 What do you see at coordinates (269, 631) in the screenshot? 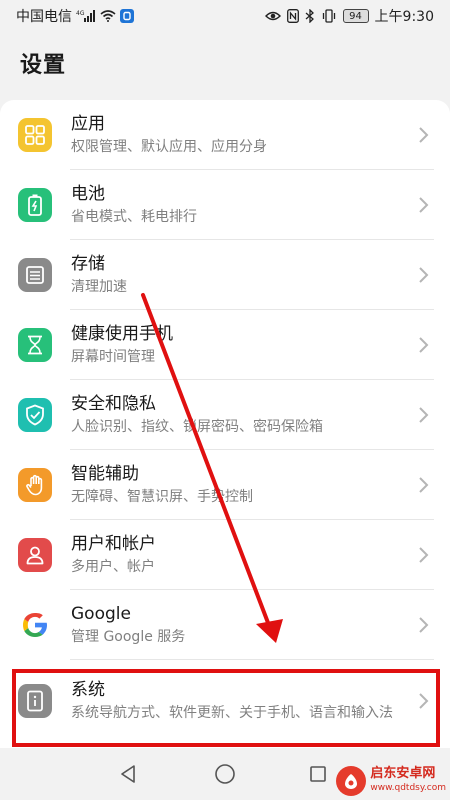
I see `arrow-head` at bounding box center [269, 631].